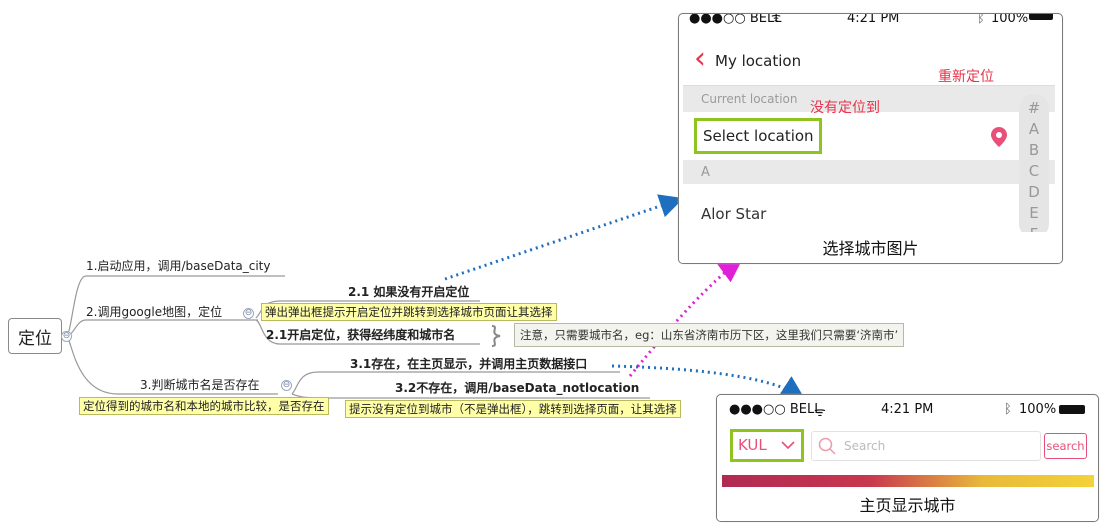 The height and width of the screenshot is (532, 1110). I want to click on city-caption: 选择城市图片, so click(870, 248).